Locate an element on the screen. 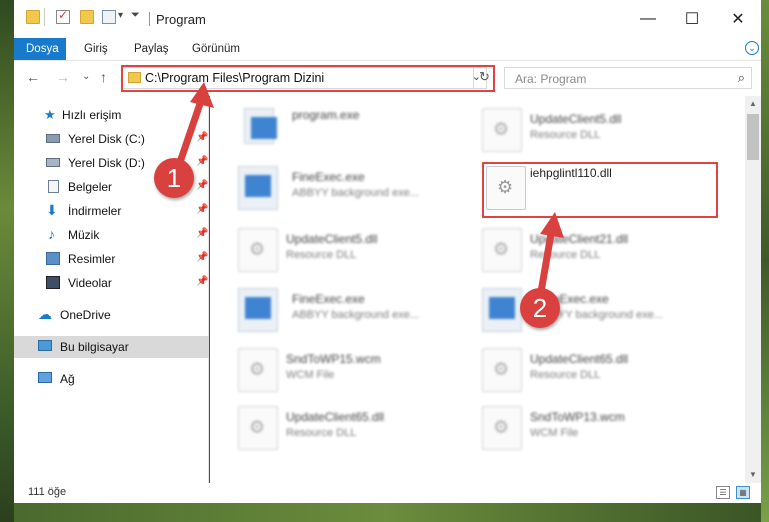 The height and width of the screenshot is (522, 769). details-view-icon: ☰ is located at coordinates (723, 492).